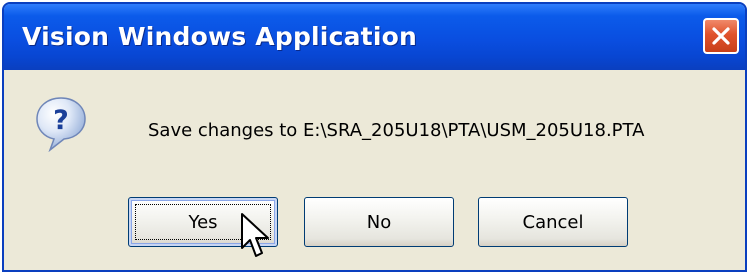  I want to click on close-button, so click(721, 36).